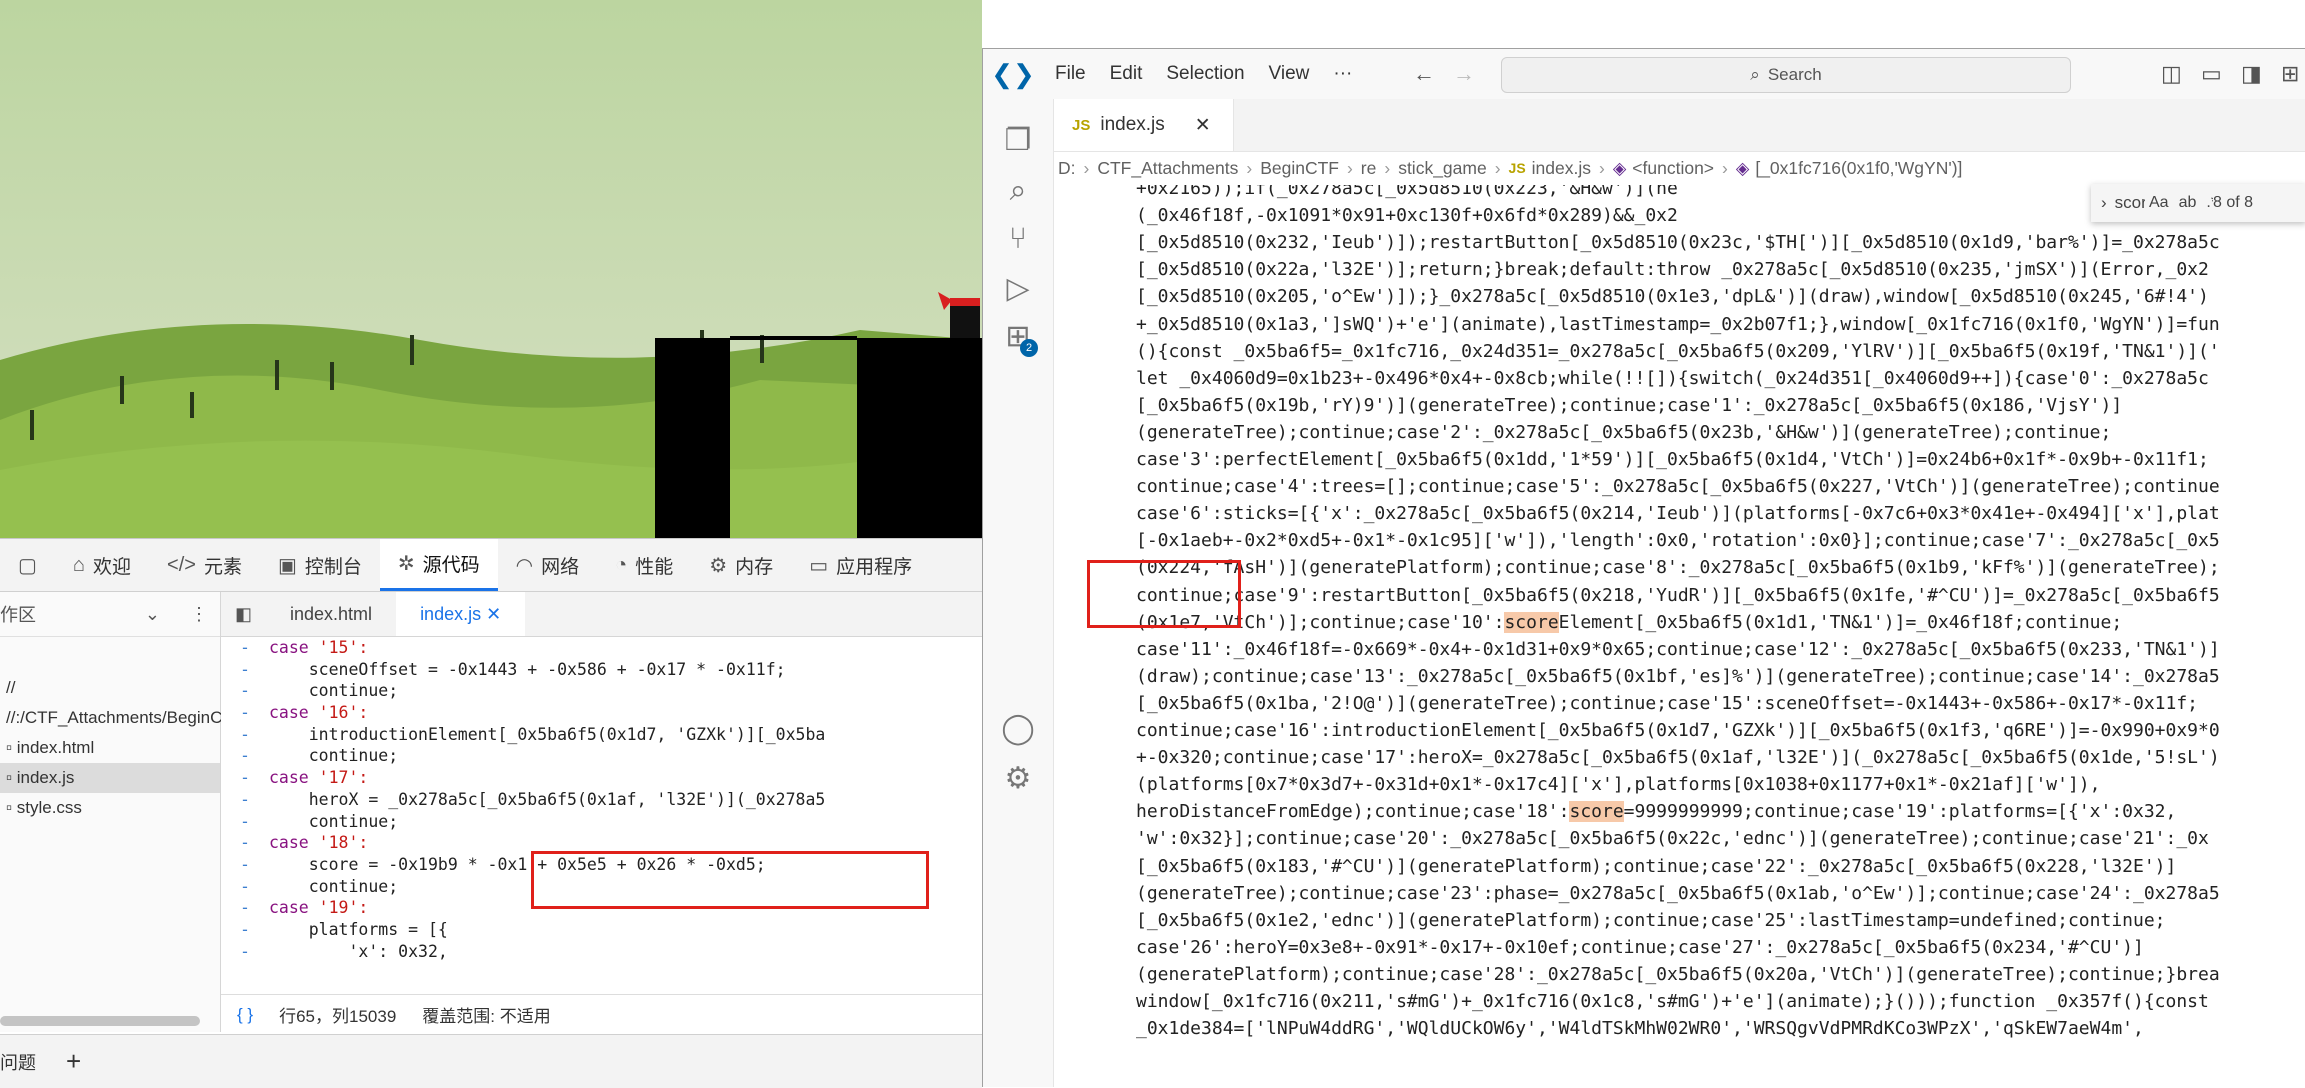 The width and height of the screenshot is (2305, 1088). What do you see at coordinates (1369, 168) in the screenshot?
I see `breadcrumb-item: re` at bounding box center [1369, 168].